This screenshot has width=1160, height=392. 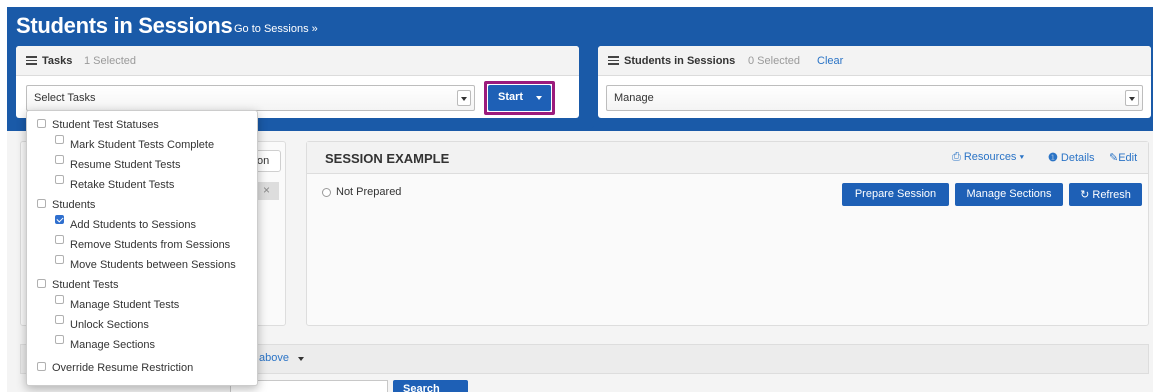 I want to click on task-option-label: Retake Student Tests, so click(x=122, y=185).